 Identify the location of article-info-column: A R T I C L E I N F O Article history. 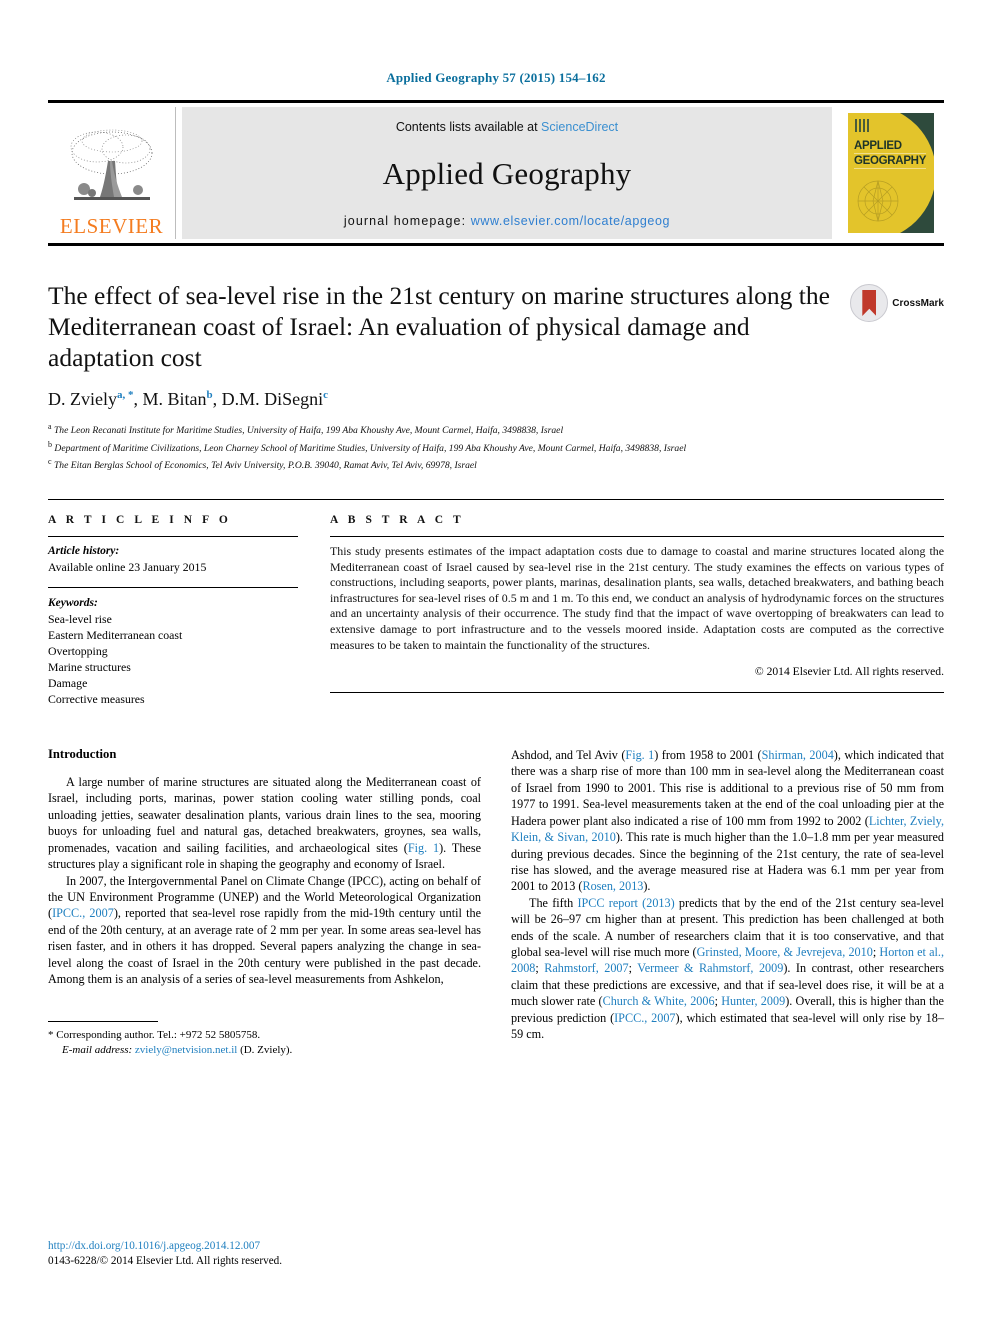
(173, 610).